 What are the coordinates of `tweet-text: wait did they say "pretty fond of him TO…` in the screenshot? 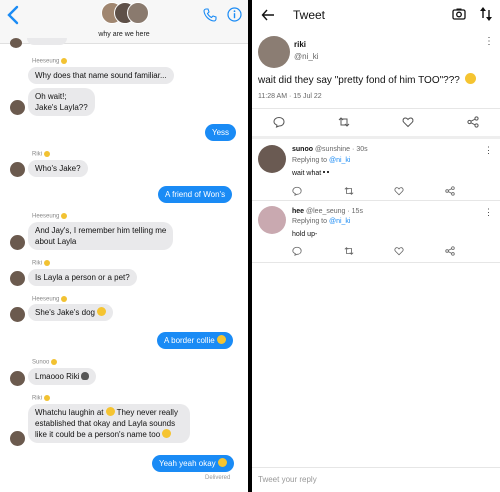 It's located at (377, 79).